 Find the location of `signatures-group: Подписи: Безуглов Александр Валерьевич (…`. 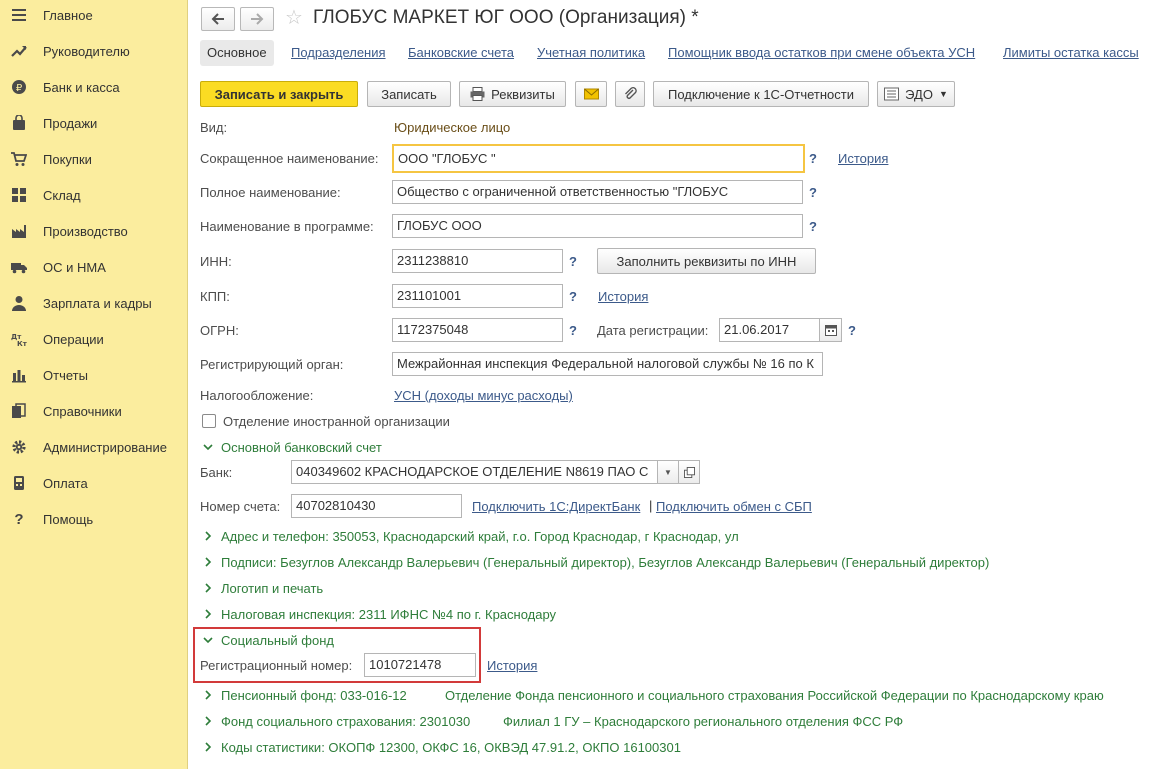

signatures-group: Подписи: Безуглов Александр Валерьевич (… is located at coordinates (596, 562).